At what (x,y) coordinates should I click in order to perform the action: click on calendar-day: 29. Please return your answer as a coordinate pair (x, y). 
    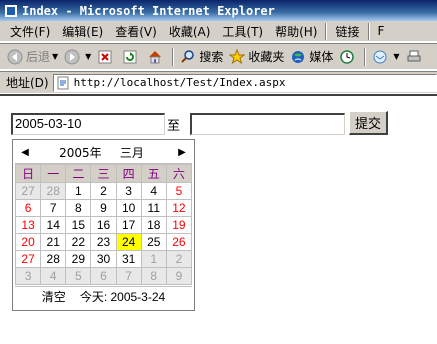
    Looking at the image, I should click on (78, 259).